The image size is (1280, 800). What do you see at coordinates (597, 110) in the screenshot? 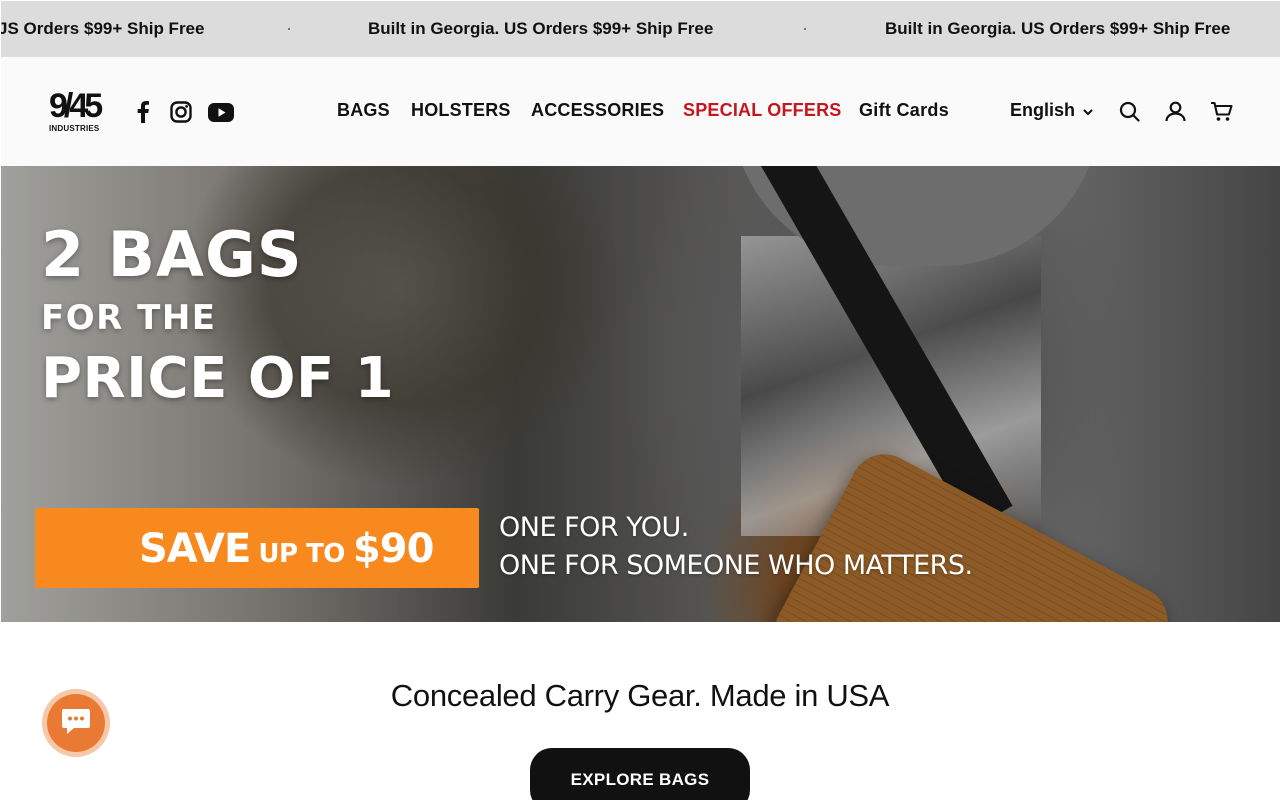
I see `nav-accessories: ACCESSORIES` at bounding box center [597, 110].